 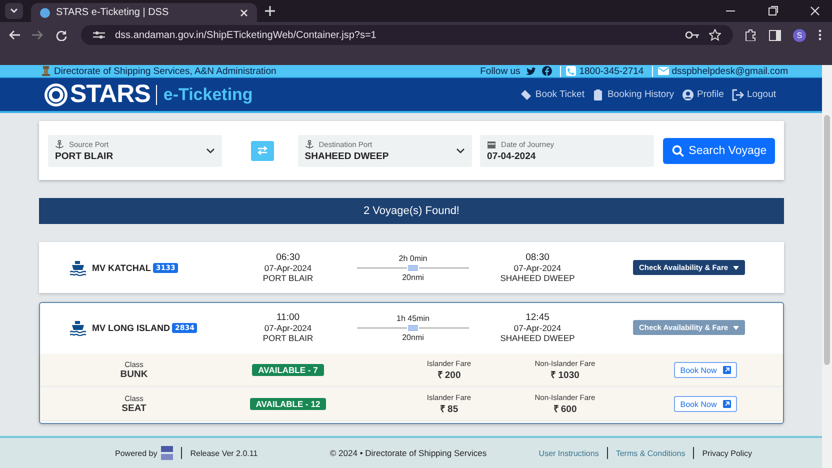 I want to click on back-icon, so click(x=14, y=35).